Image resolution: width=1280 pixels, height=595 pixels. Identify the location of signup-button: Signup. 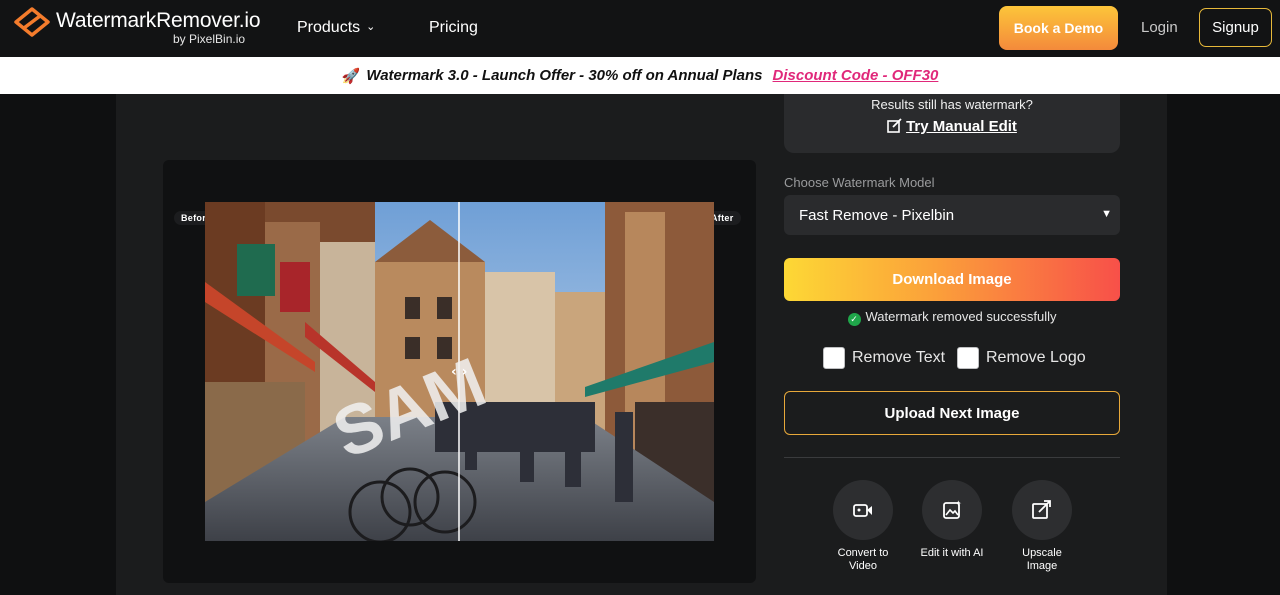
(1235, 27).